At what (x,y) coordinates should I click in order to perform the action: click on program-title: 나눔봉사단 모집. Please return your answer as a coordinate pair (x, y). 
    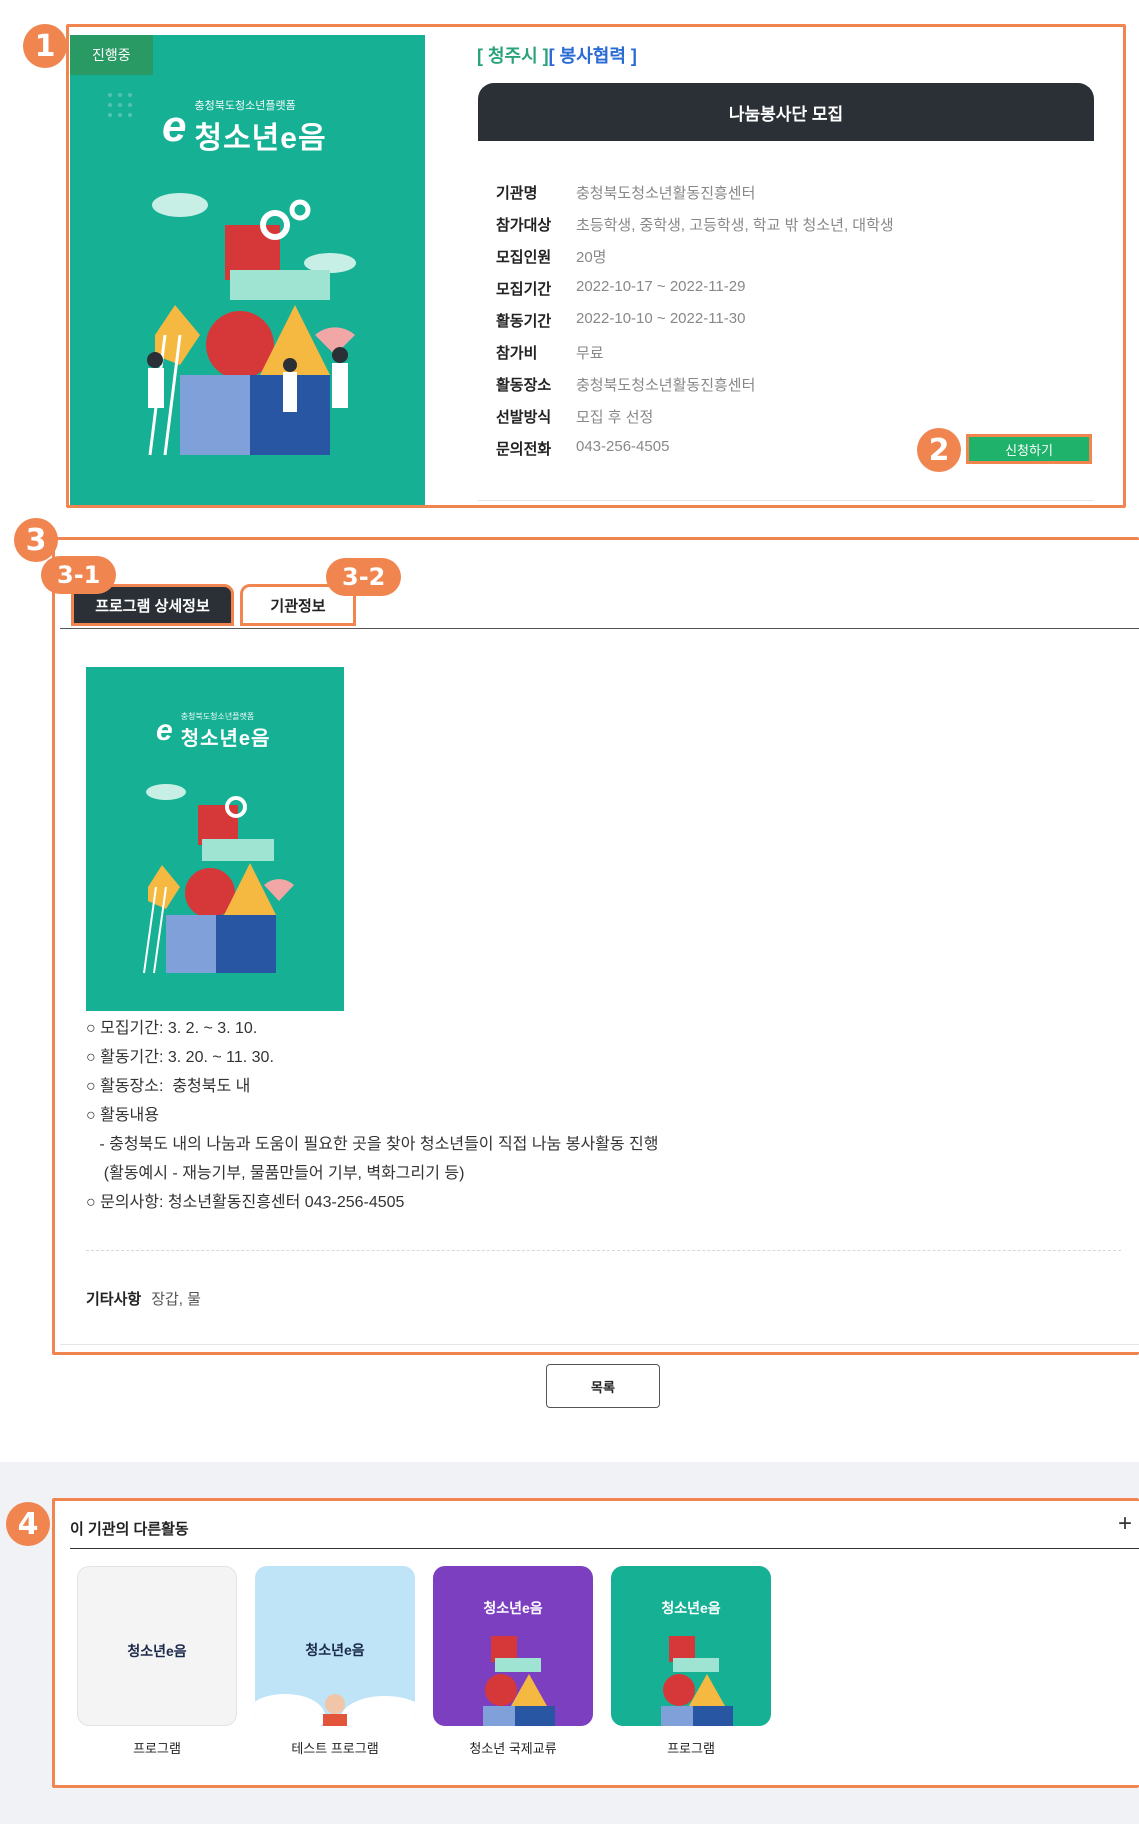
    Looking at the image, I should click on (786, 112).